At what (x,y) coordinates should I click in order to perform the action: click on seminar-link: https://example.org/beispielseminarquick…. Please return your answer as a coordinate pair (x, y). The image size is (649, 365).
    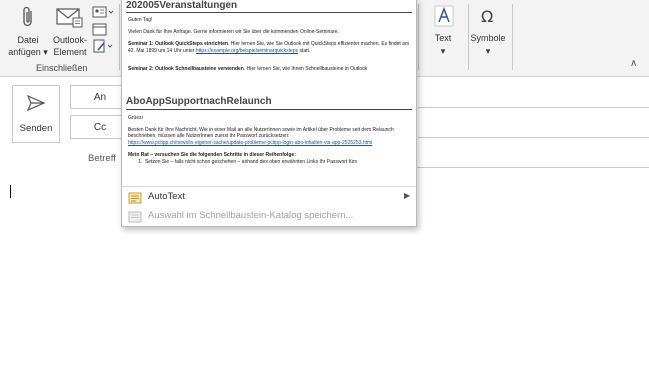
    Looking at the image, I should click on (247, 50).